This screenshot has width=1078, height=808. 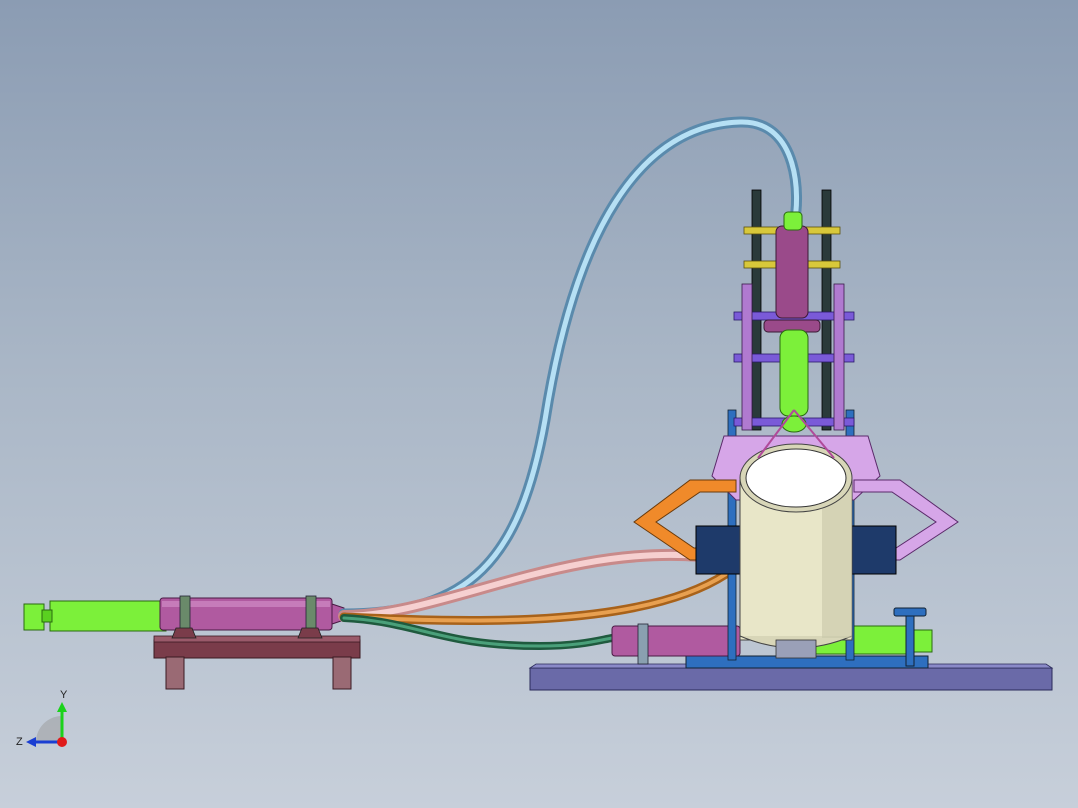 I want to click on rail-right, so click(x=826, y=310).